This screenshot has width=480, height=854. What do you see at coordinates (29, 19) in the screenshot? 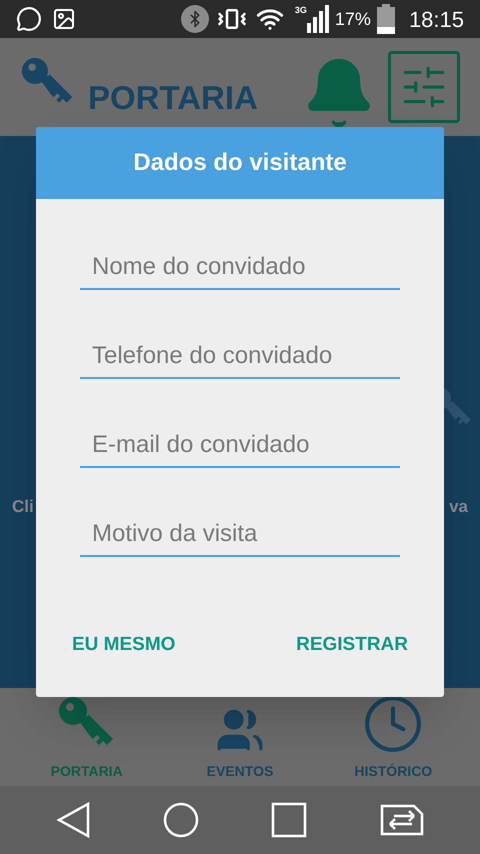
I see `chat-bubble-icon` at bounding box center [29, 19].